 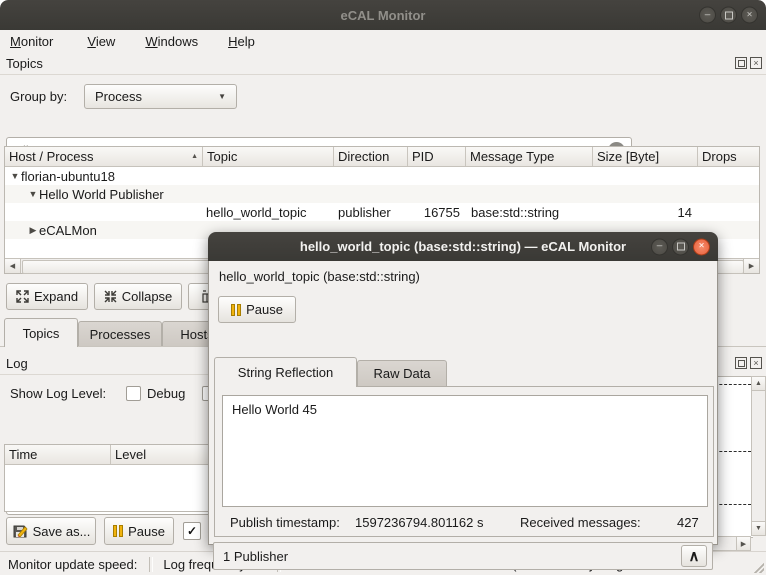 What do you see at coordinates (33, 230) in the screenshot?
I see `collapsed-icon: ▶` at bounding box center [33, 230].